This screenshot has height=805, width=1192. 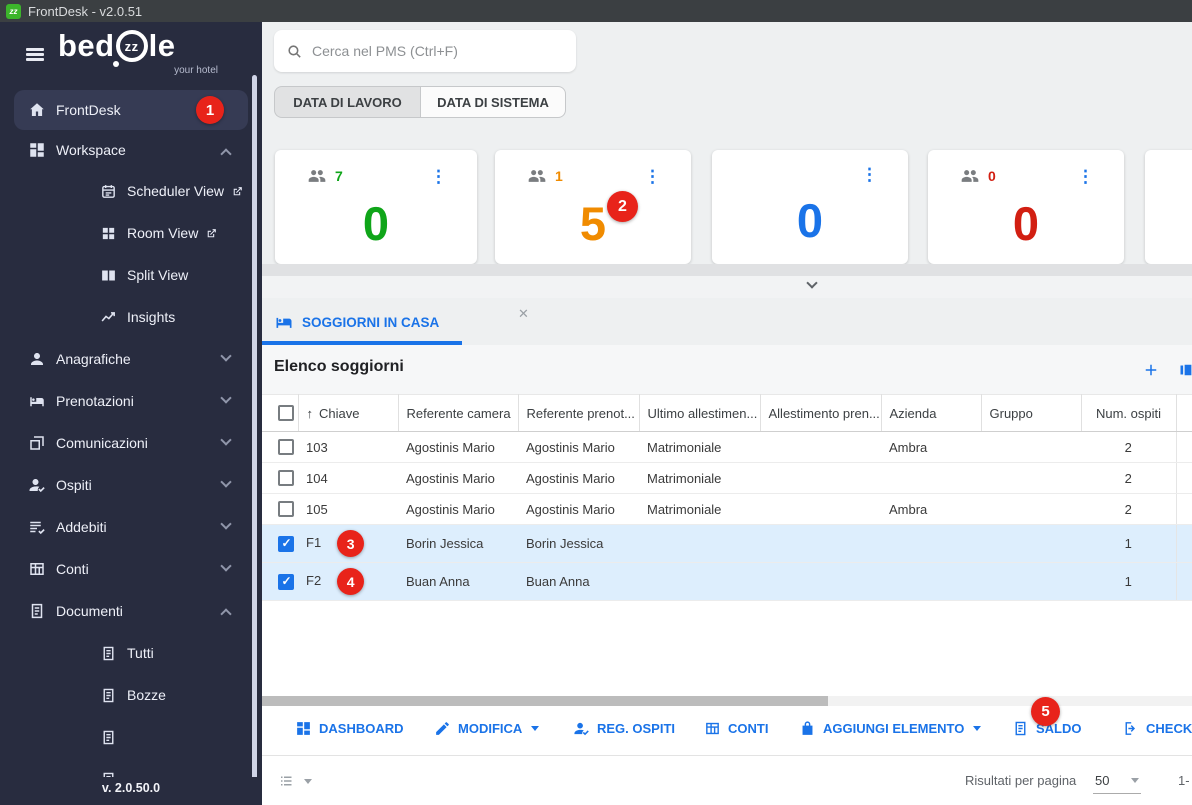 What do you see at coordinates (131, 737) in the screenshot?
I see `sidebar-item-anticipi` at bounding box center [131, 737].